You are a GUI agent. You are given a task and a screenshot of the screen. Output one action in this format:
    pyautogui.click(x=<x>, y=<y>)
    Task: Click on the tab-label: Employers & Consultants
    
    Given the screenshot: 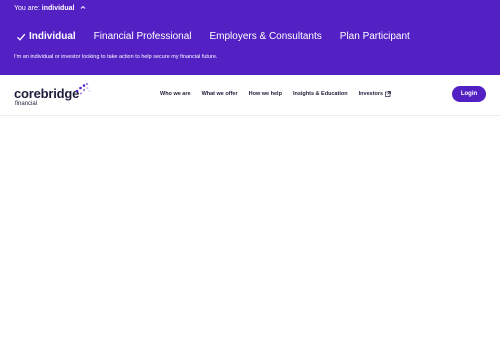 What is the action you would take?
    pyautogui.click(x=265, y=36)
    